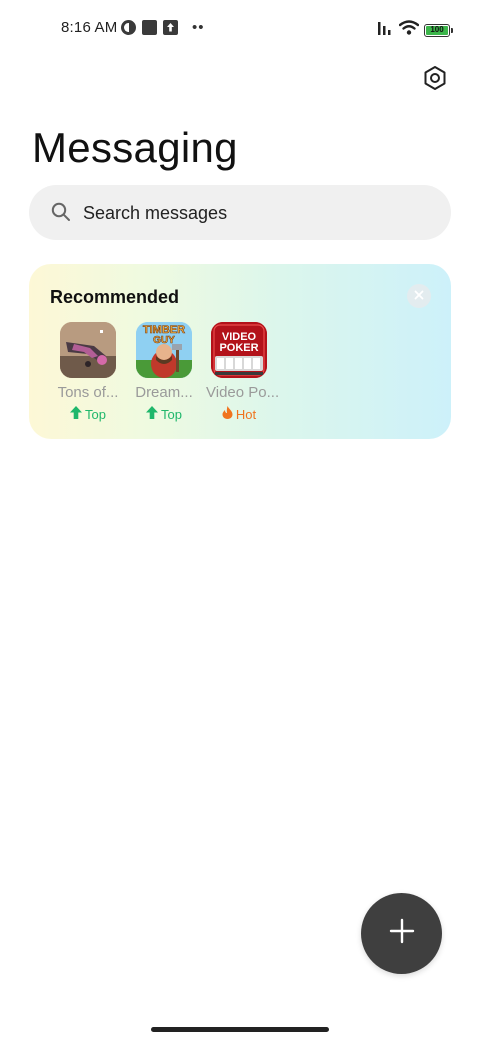  I want to click on video-poker-app-icon: VIDEO POKER, so click(239, 350).